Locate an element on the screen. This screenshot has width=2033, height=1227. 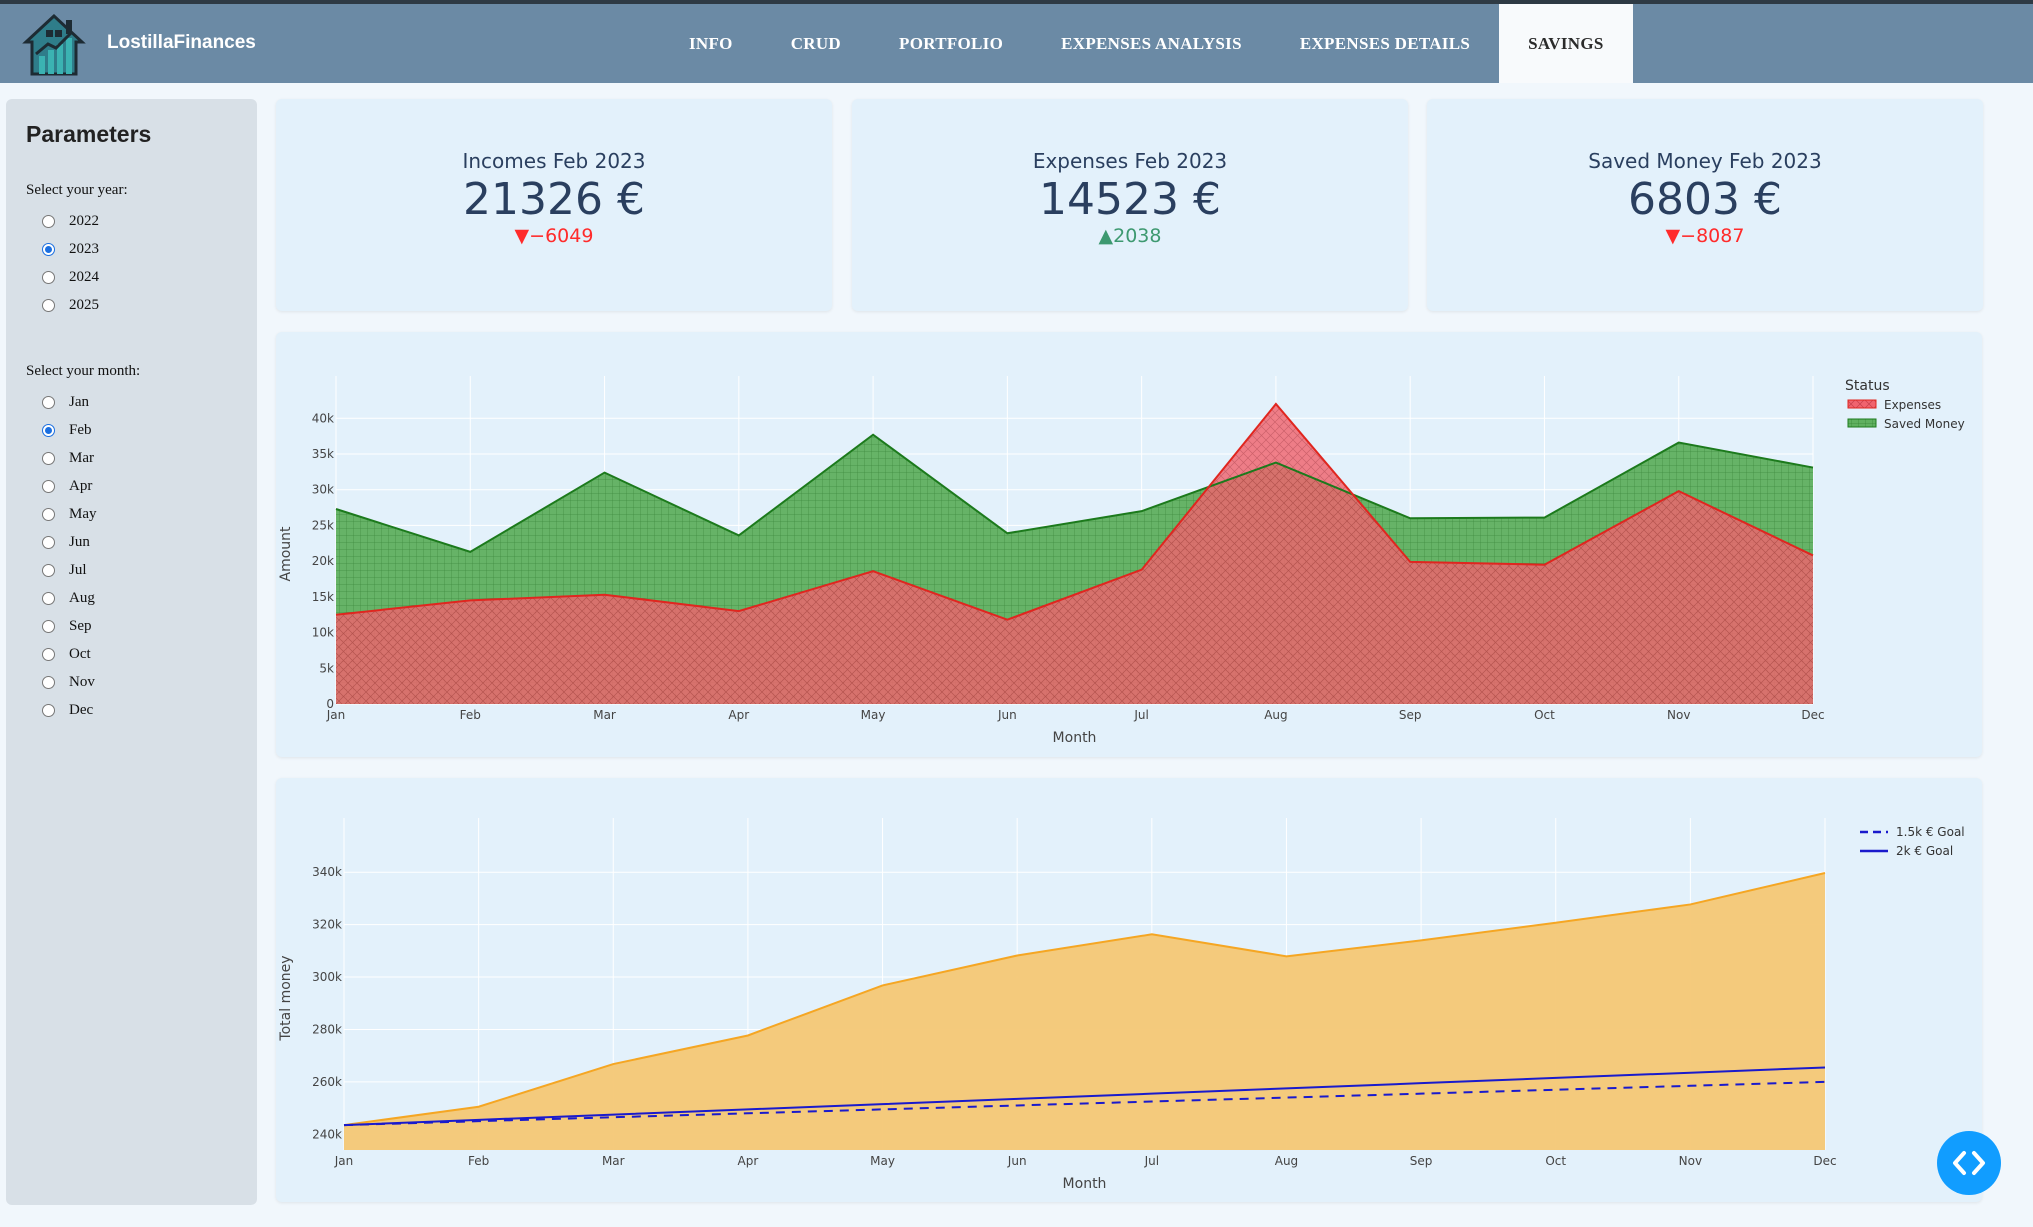
x-tick-label: Jan is located at coordinates (344, 1161).